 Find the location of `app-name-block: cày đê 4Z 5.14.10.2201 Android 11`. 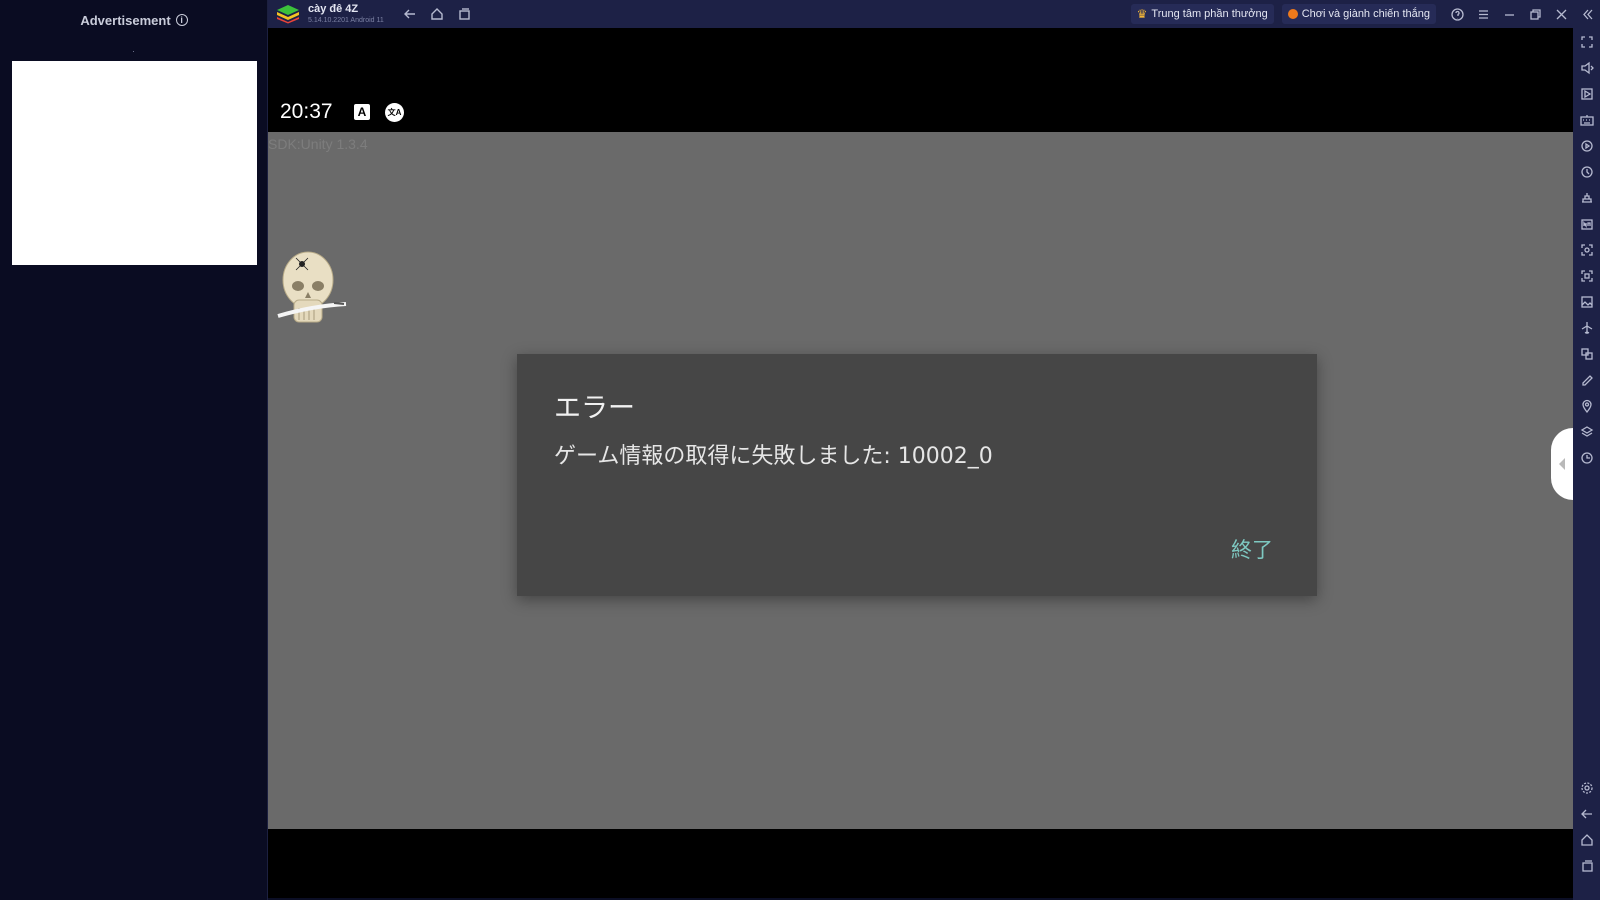

app-name-block: cày đê 4Z 5.14.10.2201 Android 11 is located at coordinates (346, 14).